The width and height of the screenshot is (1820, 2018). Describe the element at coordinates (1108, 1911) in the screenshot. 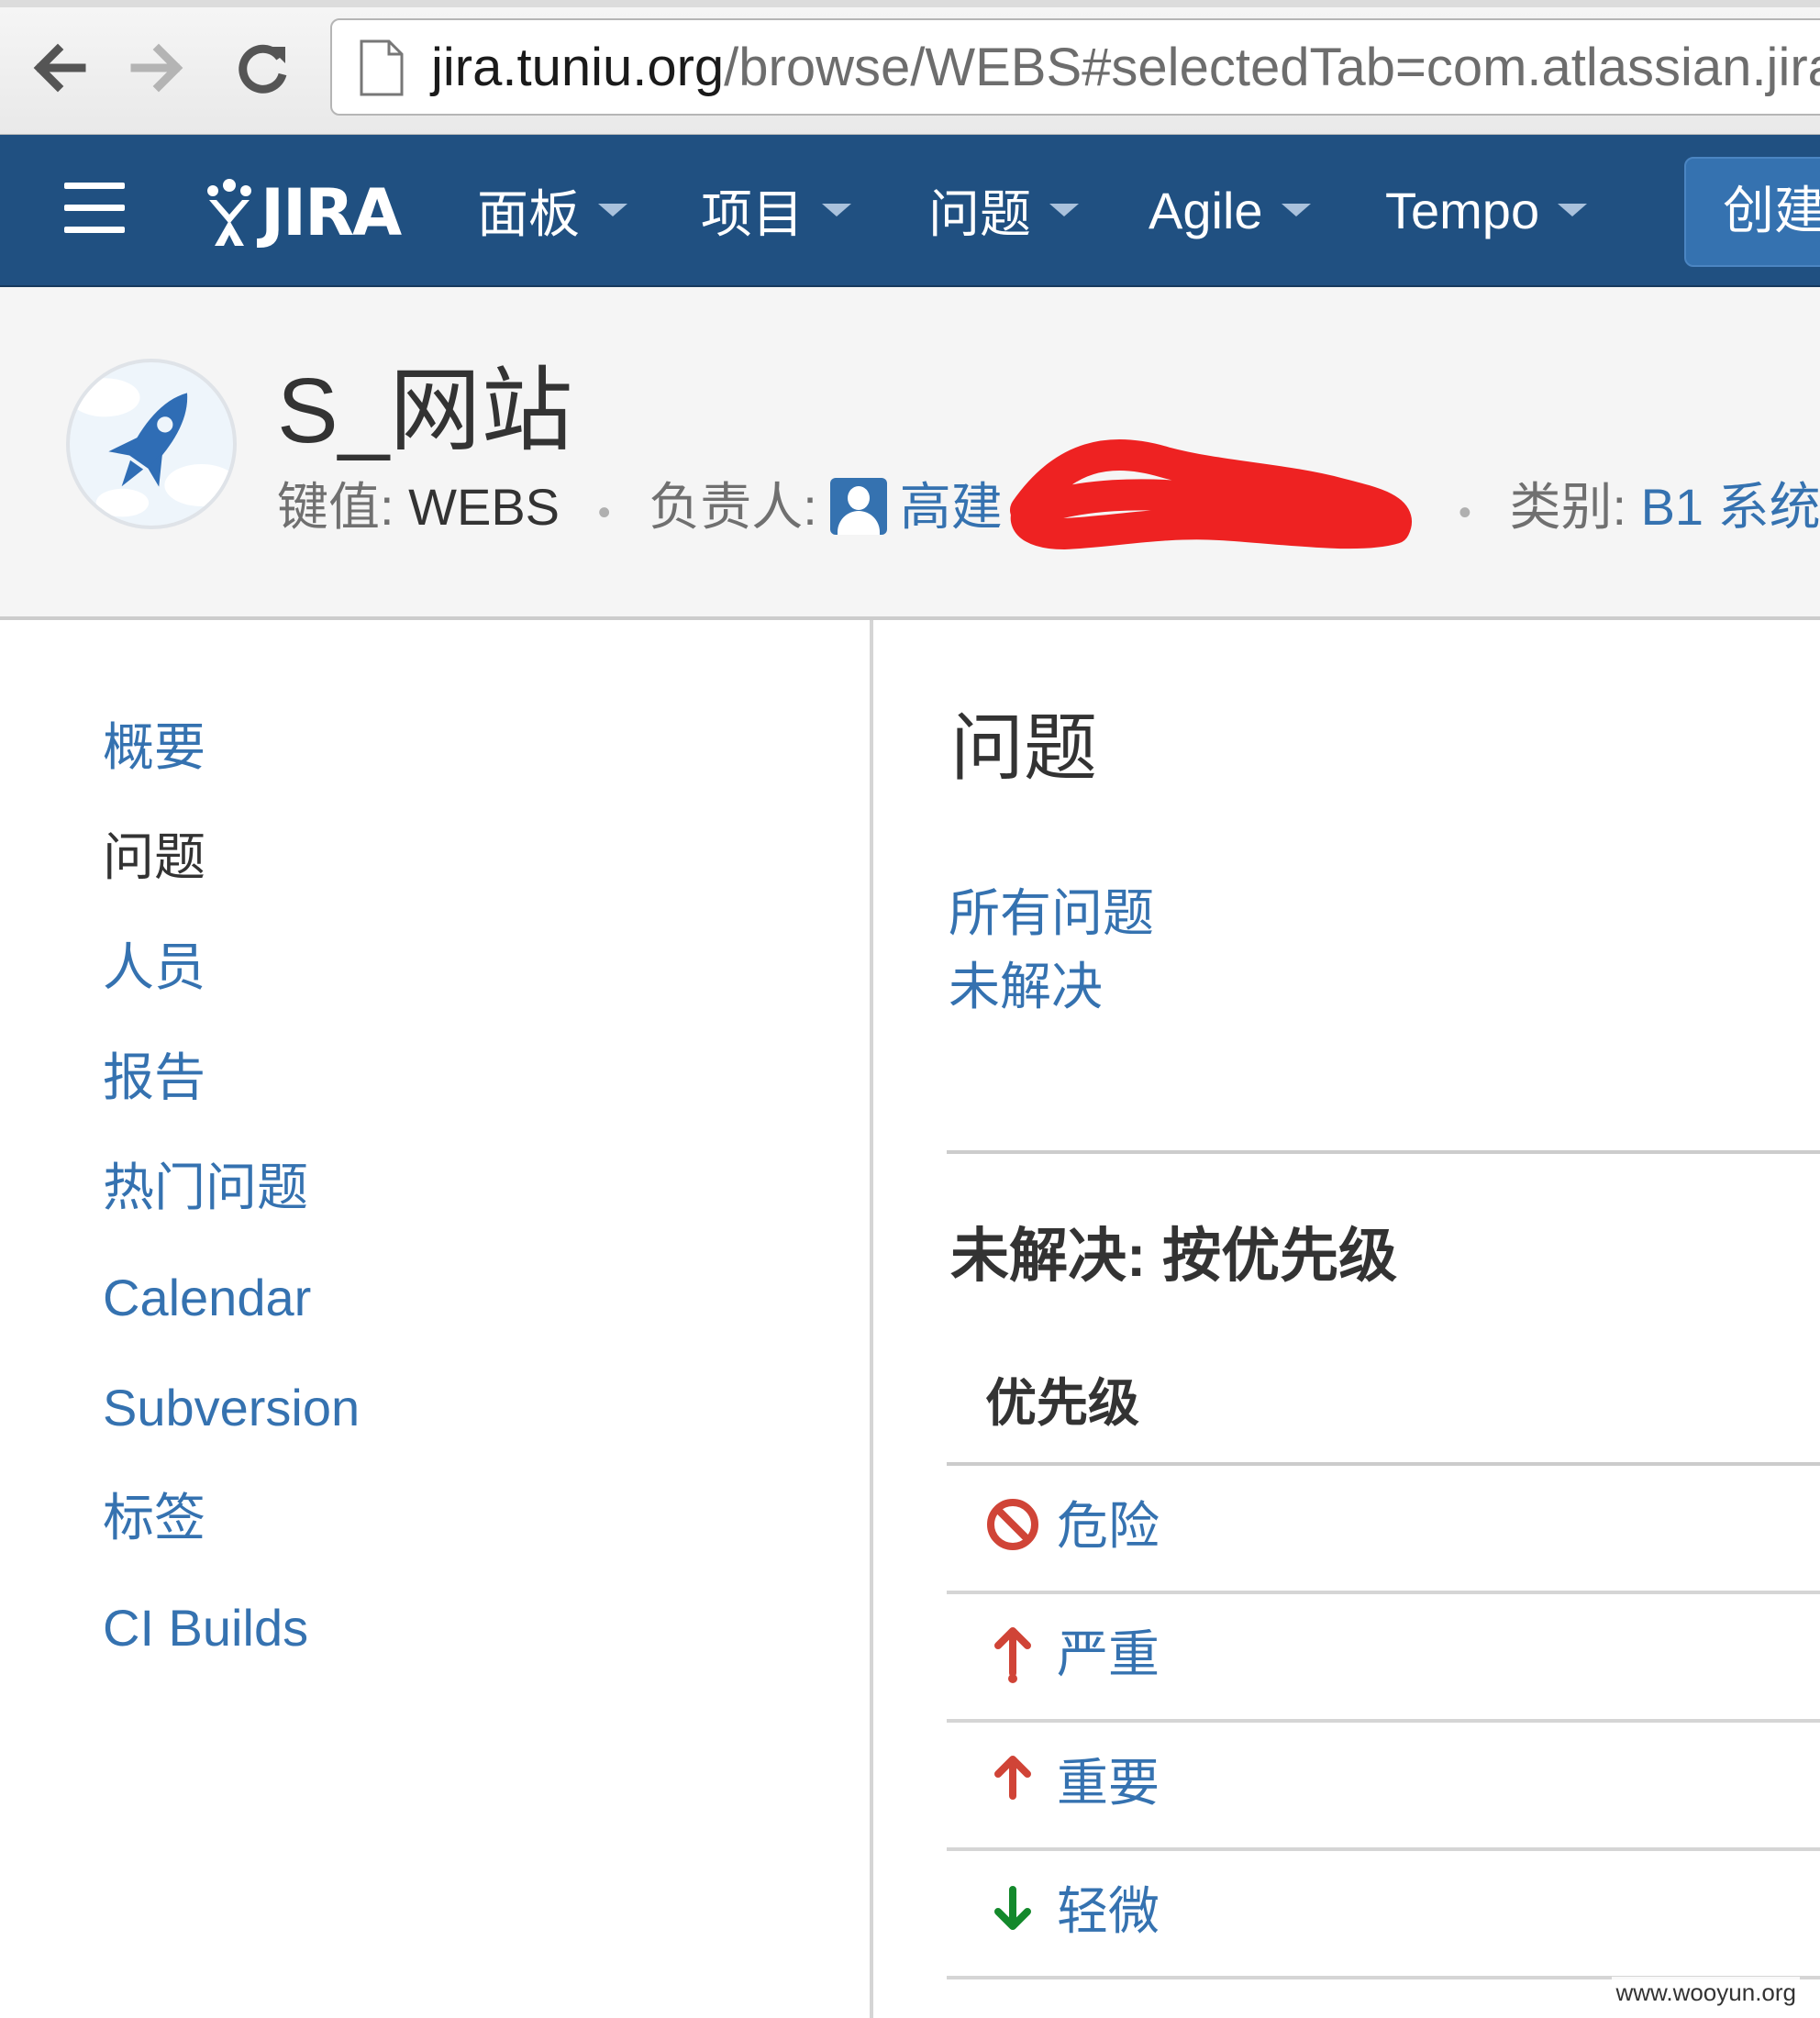

I see `priority-link: 轻微` at that location.